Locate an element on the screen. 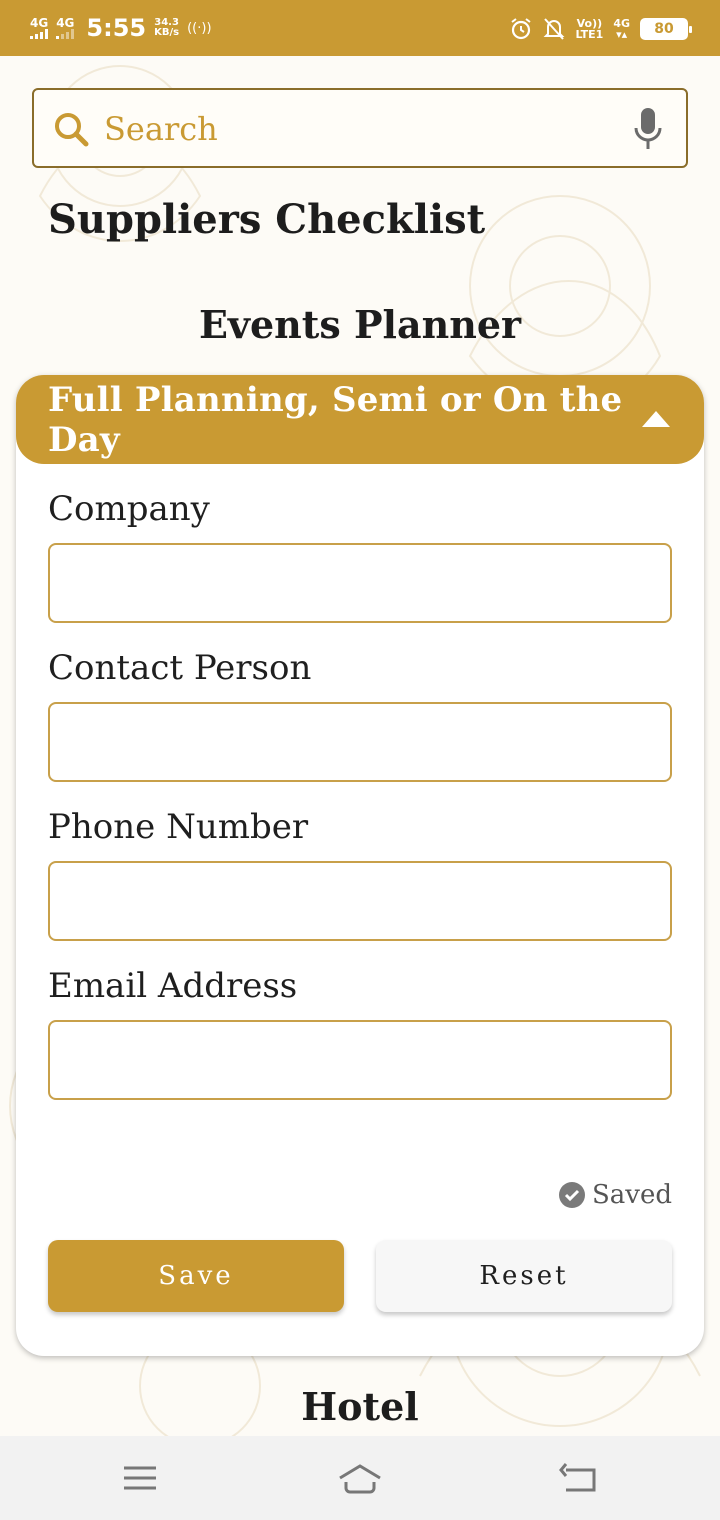 The height and width of the screenshot is (1520, 720). volte-indicator: Vo)) LTE1 is located at coordinates (589, 29).